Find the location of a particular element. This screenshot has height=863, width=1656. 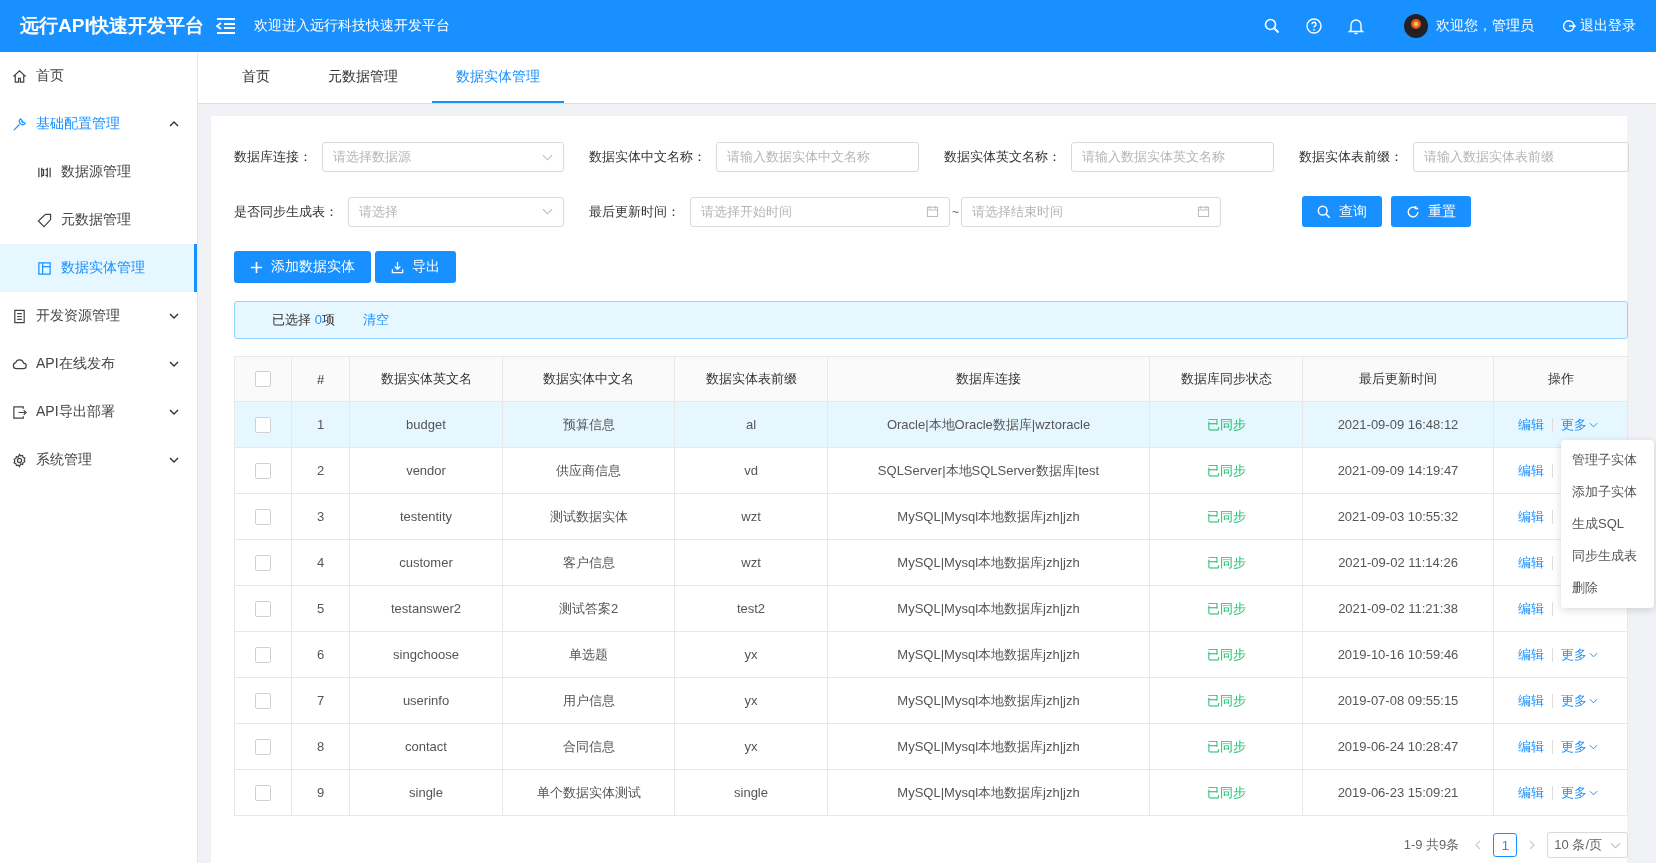

help-icon is located at coordinates (1314, 26).